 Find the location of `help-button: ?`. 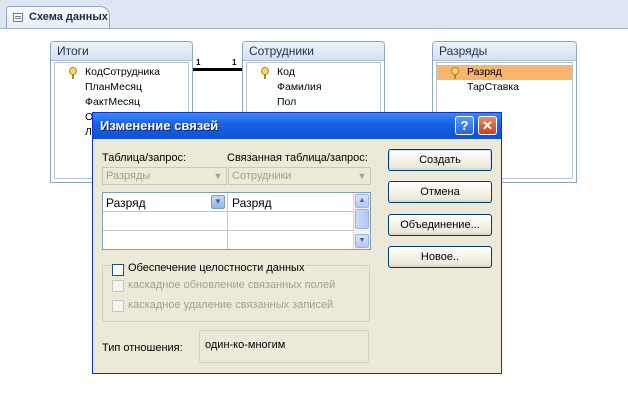

help-button: ? is located at coordinates (464, 125).